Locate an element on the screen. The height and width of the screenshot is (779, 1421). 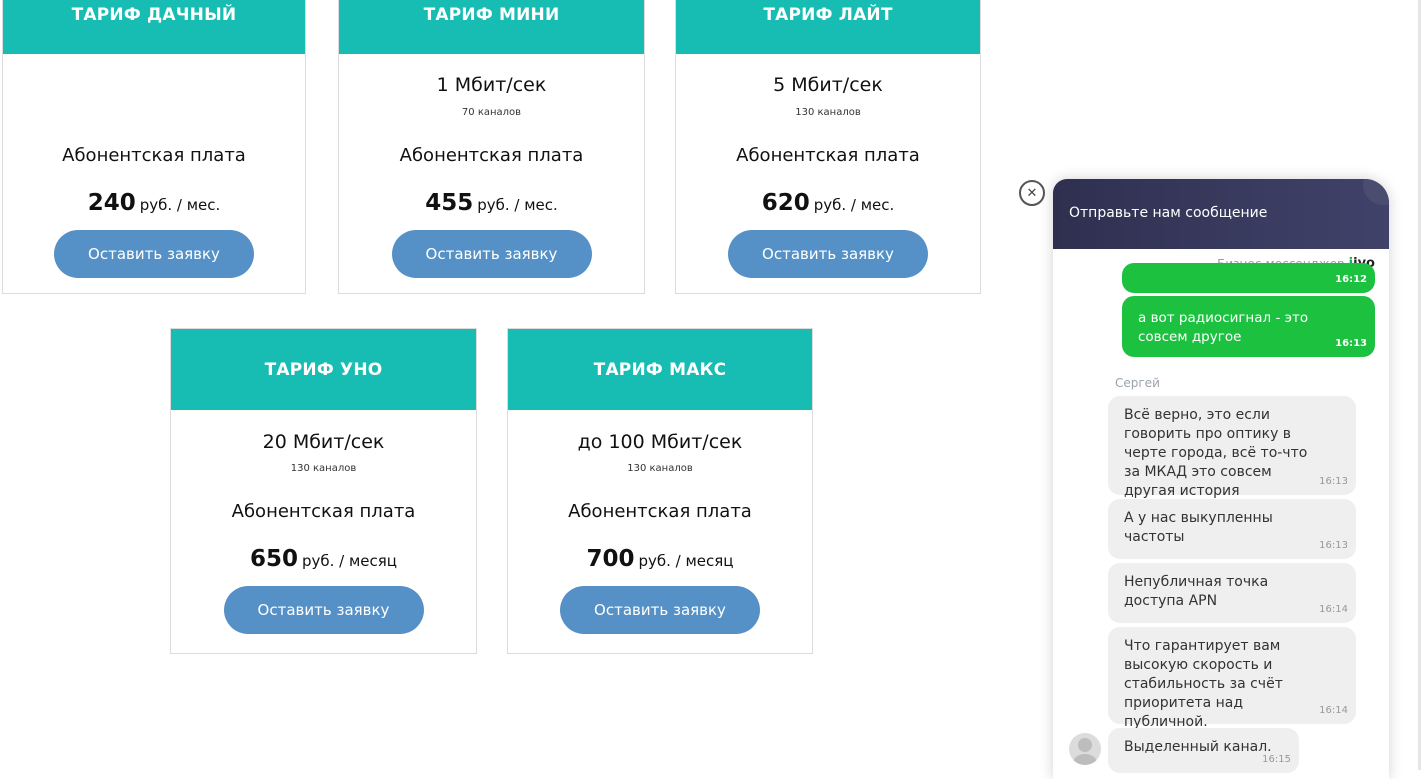
incoming-message: Непубличная точка доступа APN 16:14 is located at coordinates (1232, 593).